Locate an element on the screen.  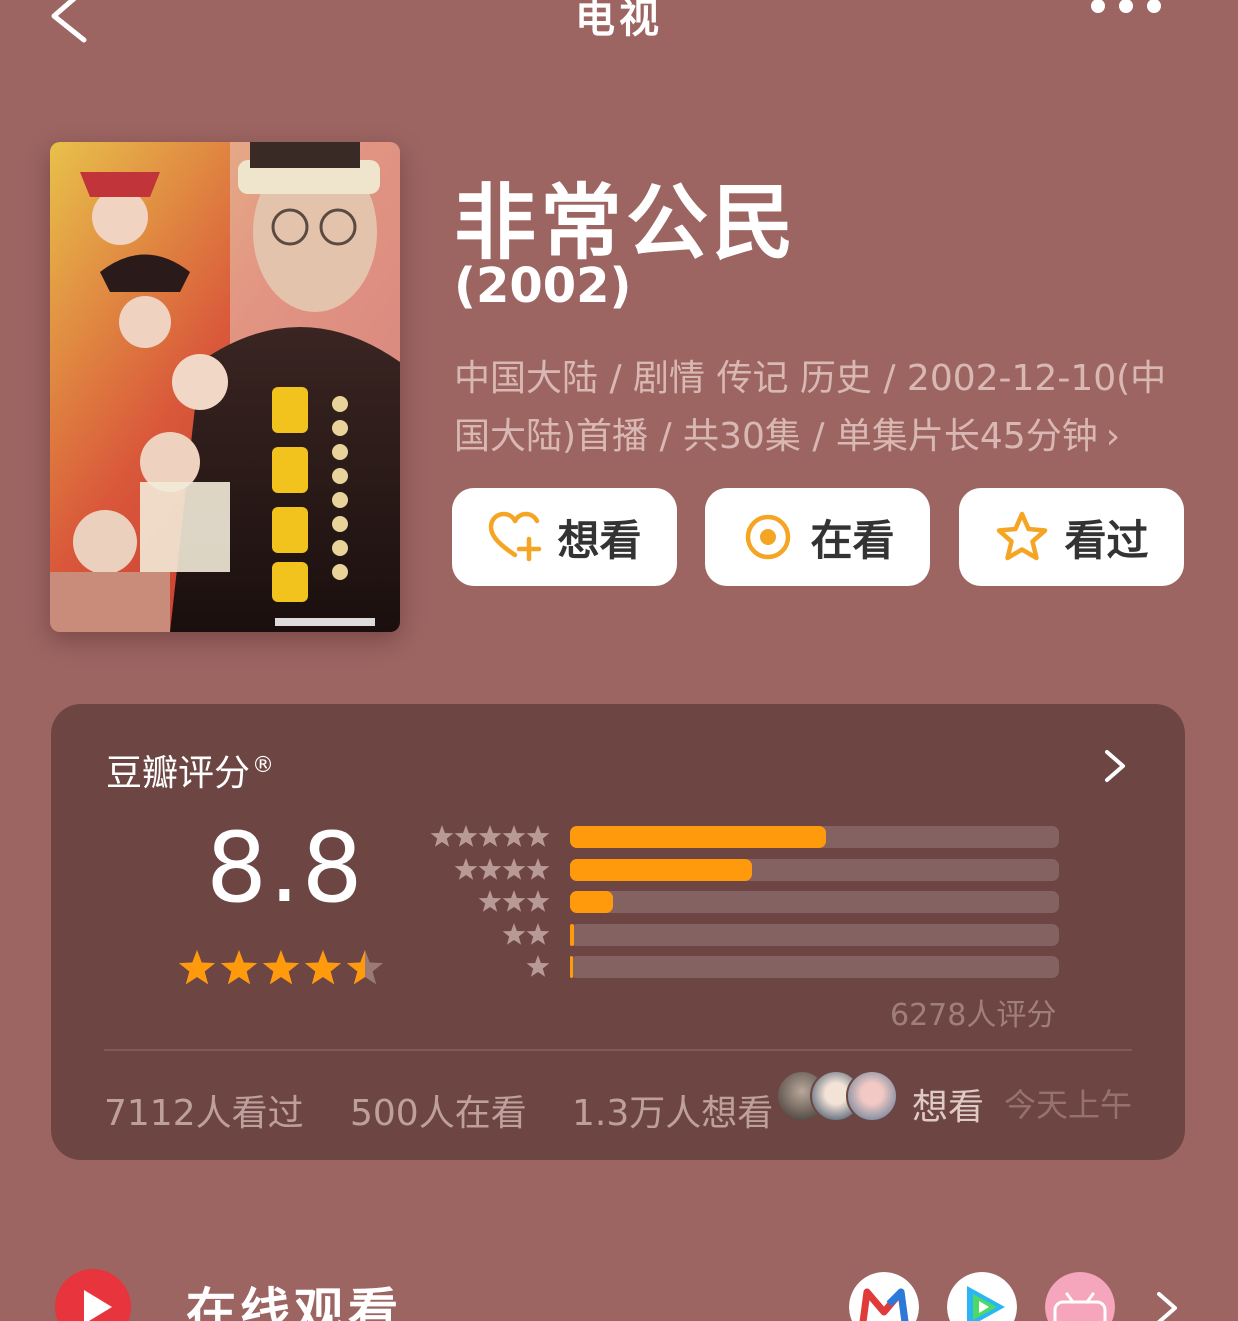
card-divider is located at coordinates (618, 1050).